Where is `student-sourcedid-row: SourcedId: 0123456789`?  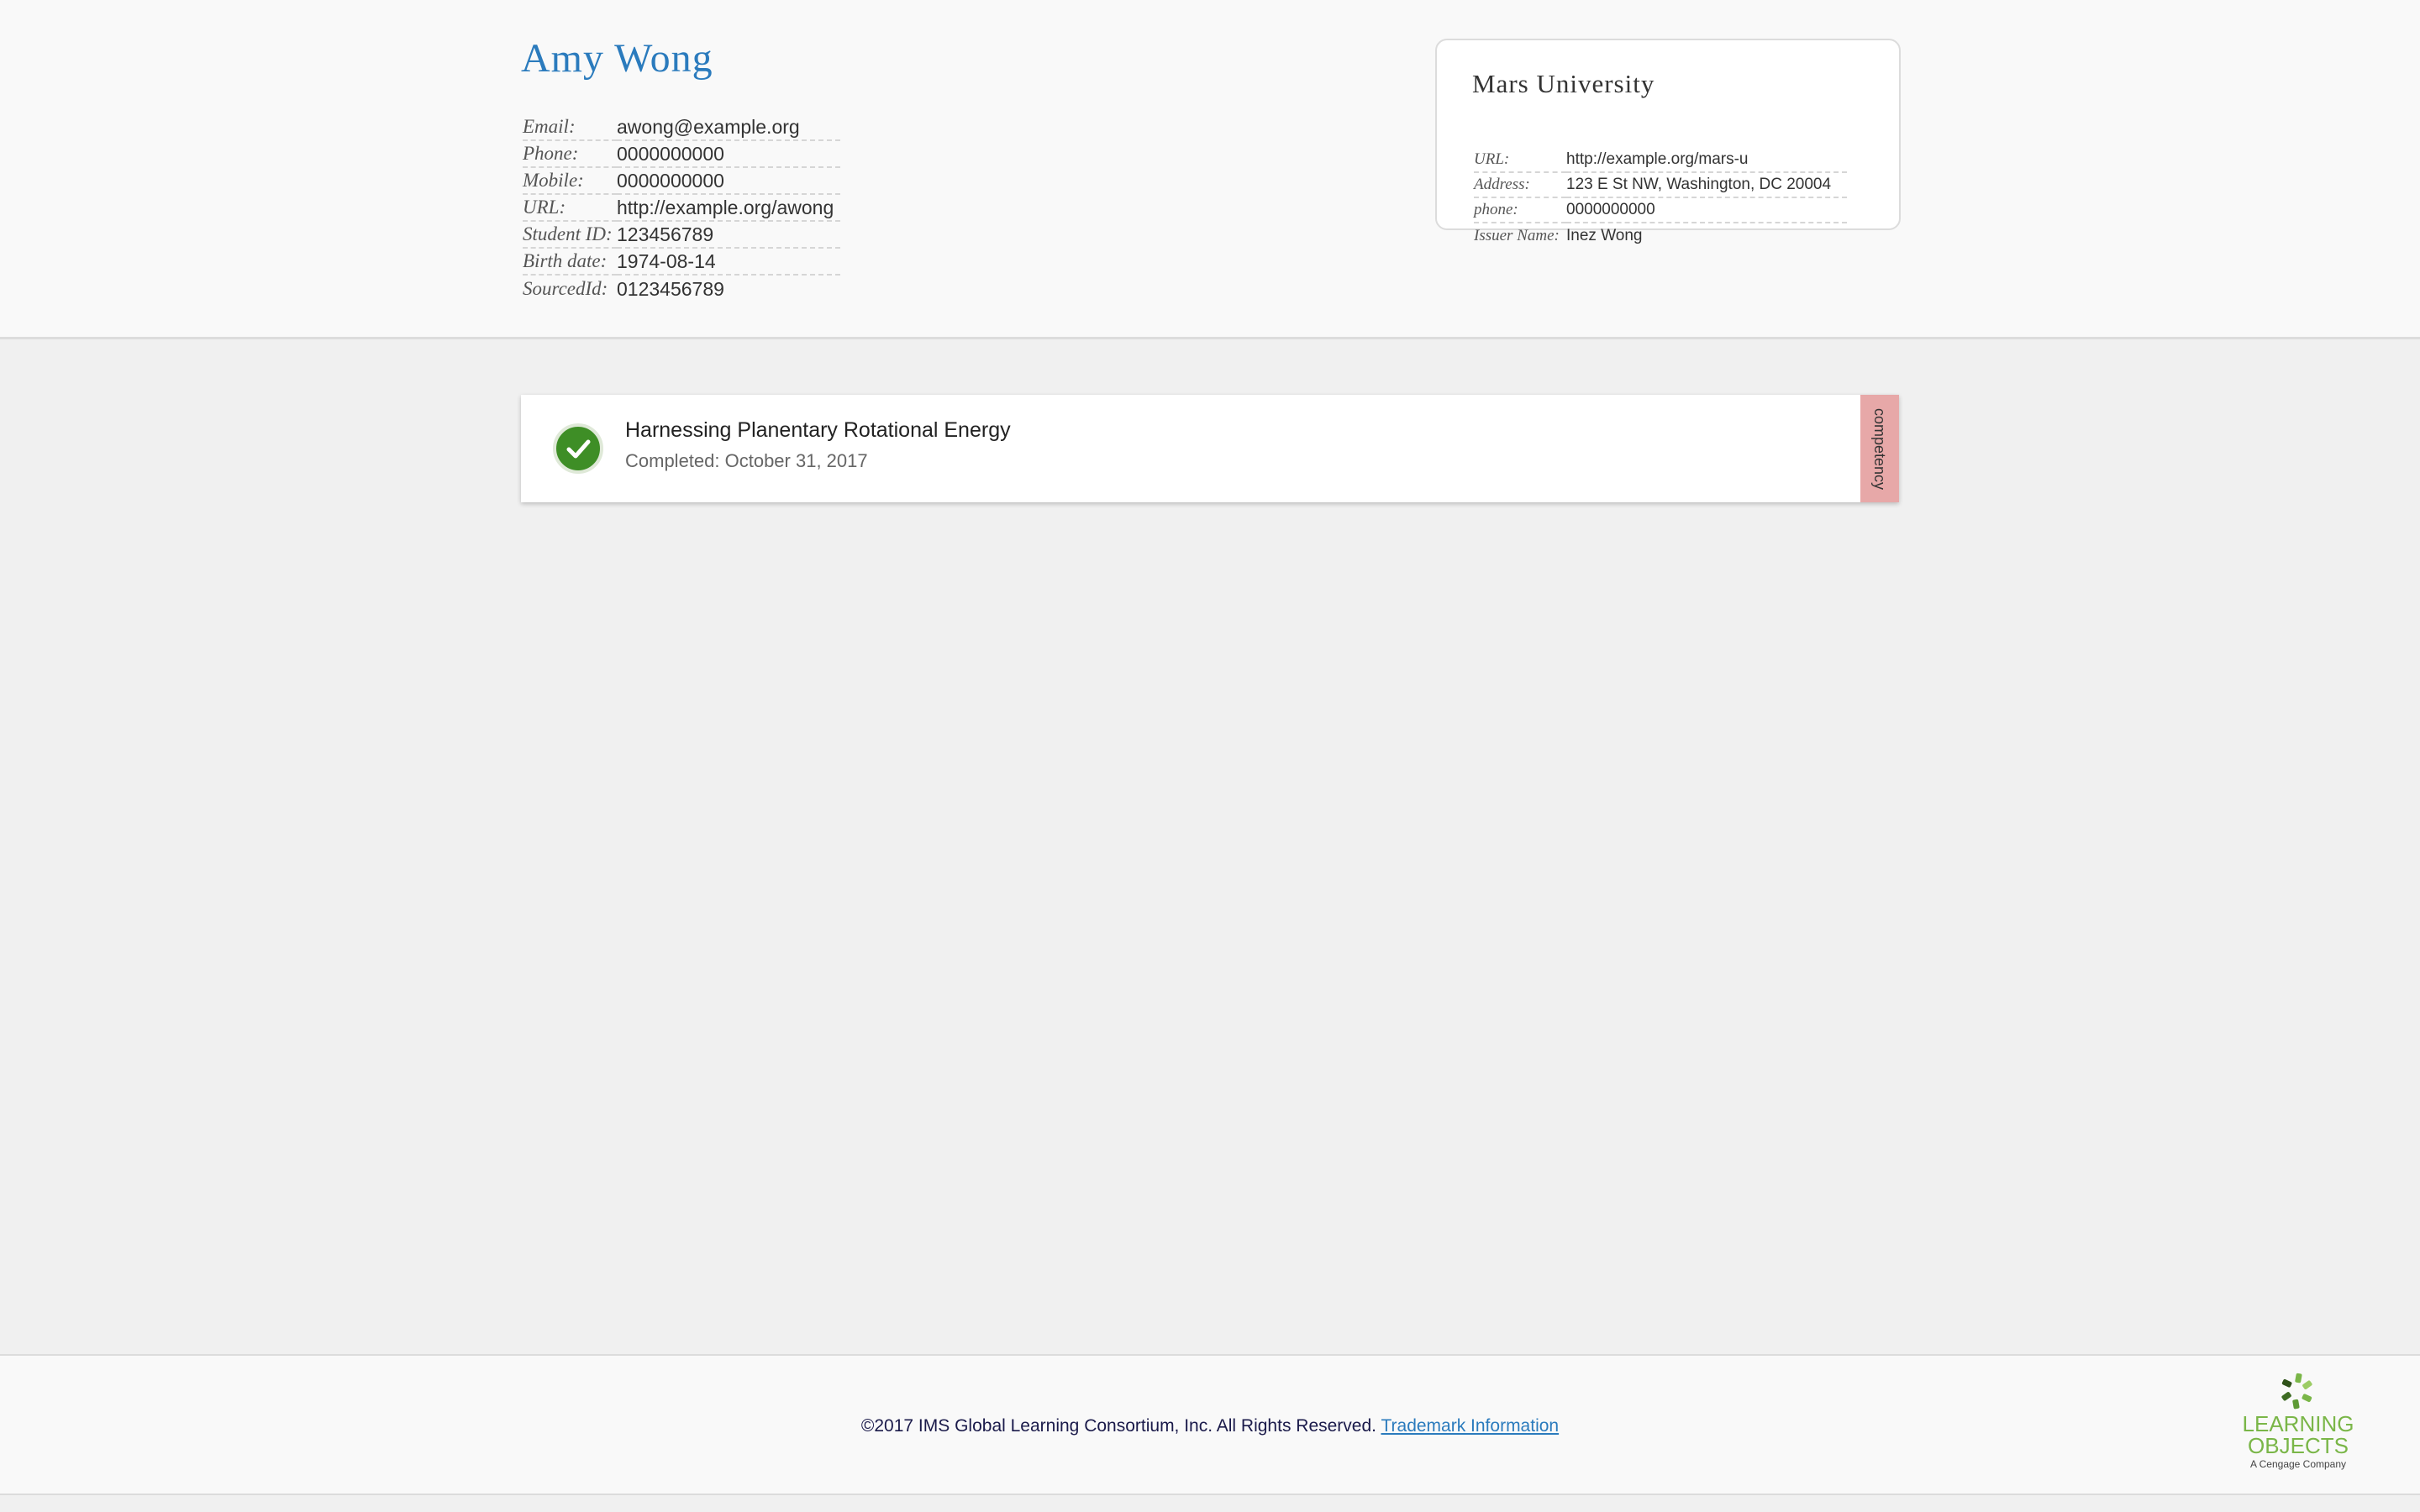 student-sourcedid-row: SourcedId: 0123456789 is located at coordinates (681, 289).